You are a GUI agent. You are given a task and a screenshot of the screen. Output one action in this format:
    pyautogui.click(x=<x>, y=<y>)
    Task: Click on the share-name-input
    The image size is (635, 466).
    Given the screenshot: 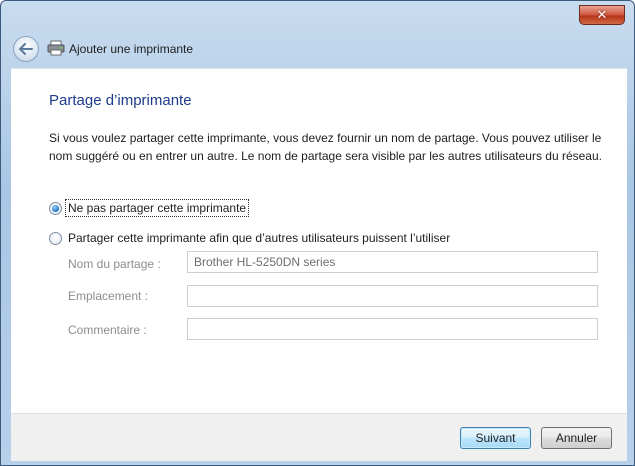 What is the action you would take?
    pyautogui.click(x=392, y=262)
    